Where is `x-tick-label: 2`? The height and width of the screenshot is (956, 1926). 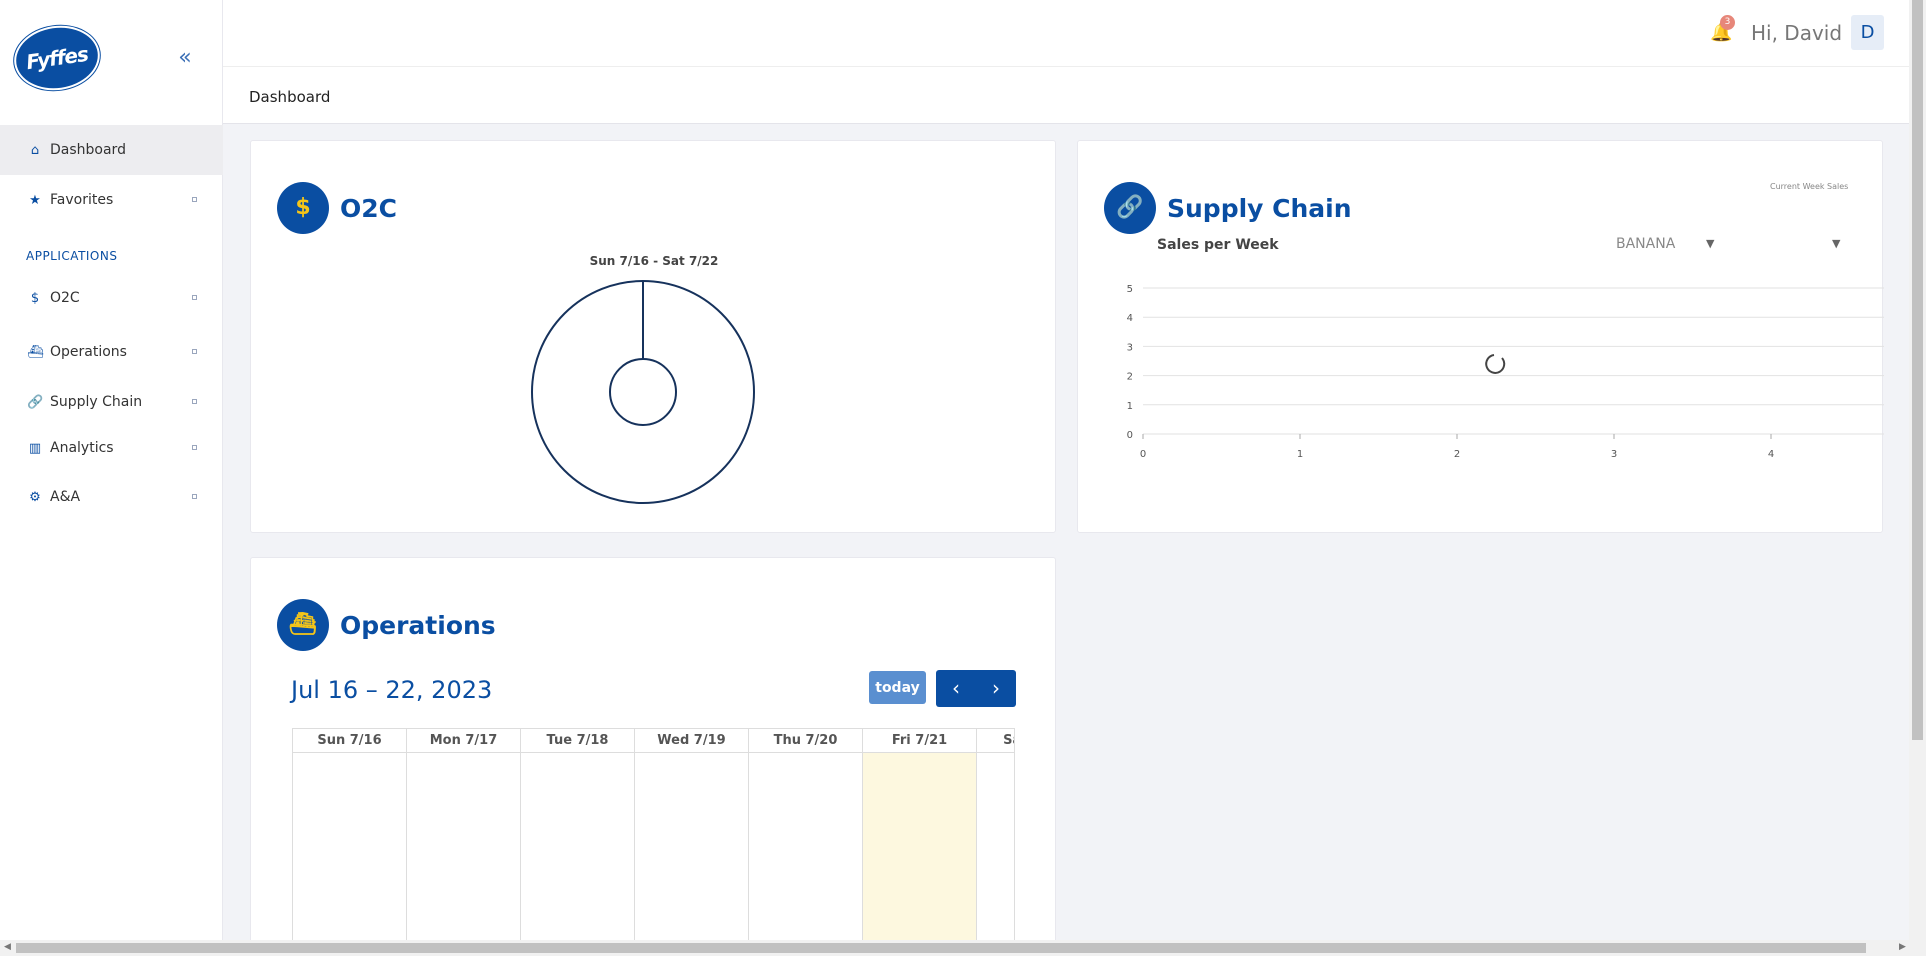 x-tick-label: 2 is located at coordinates (1457, 454).